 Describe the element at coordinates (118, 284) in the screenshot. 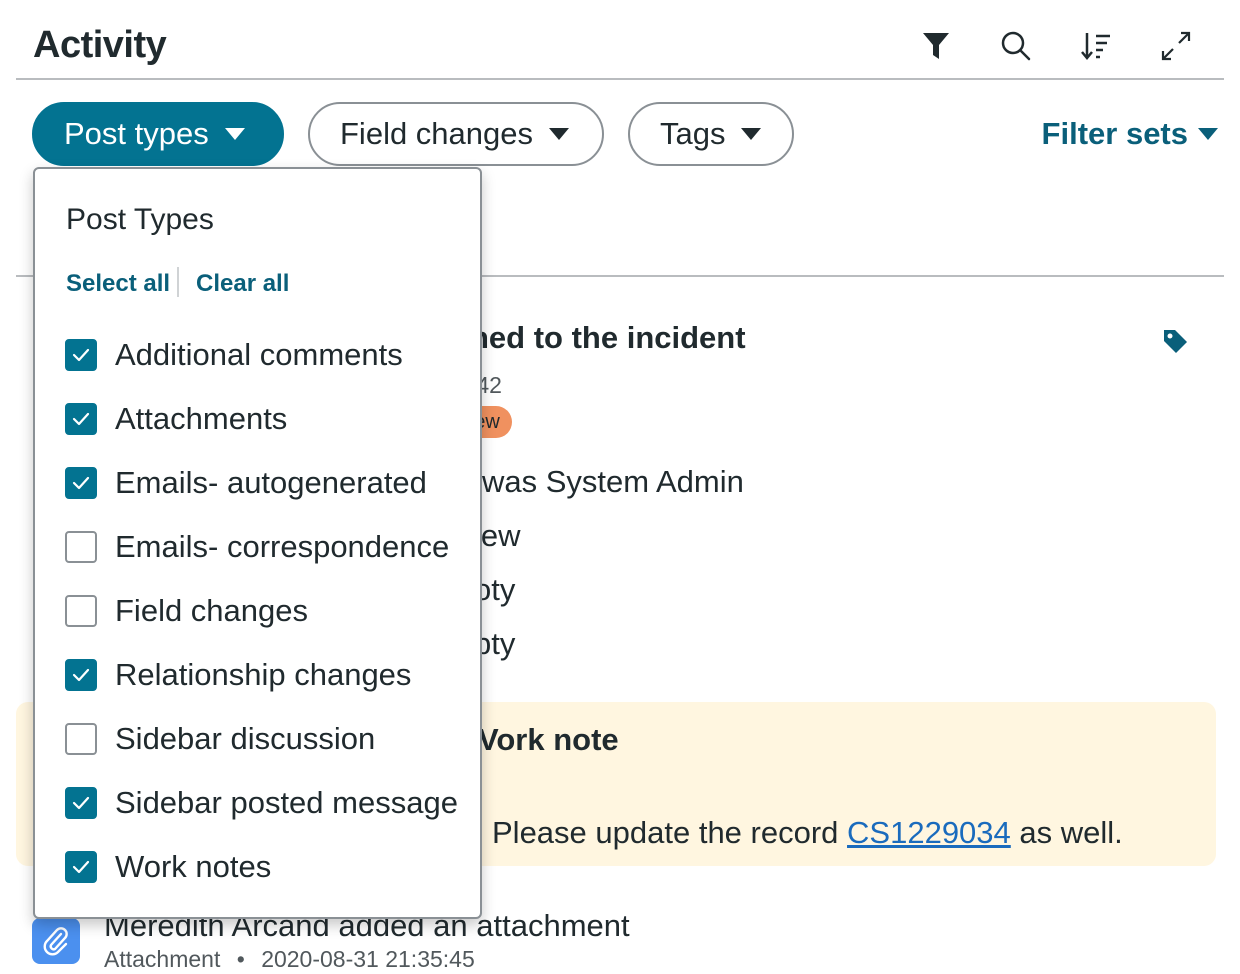

I see `select-all-link: Select all` at that location.